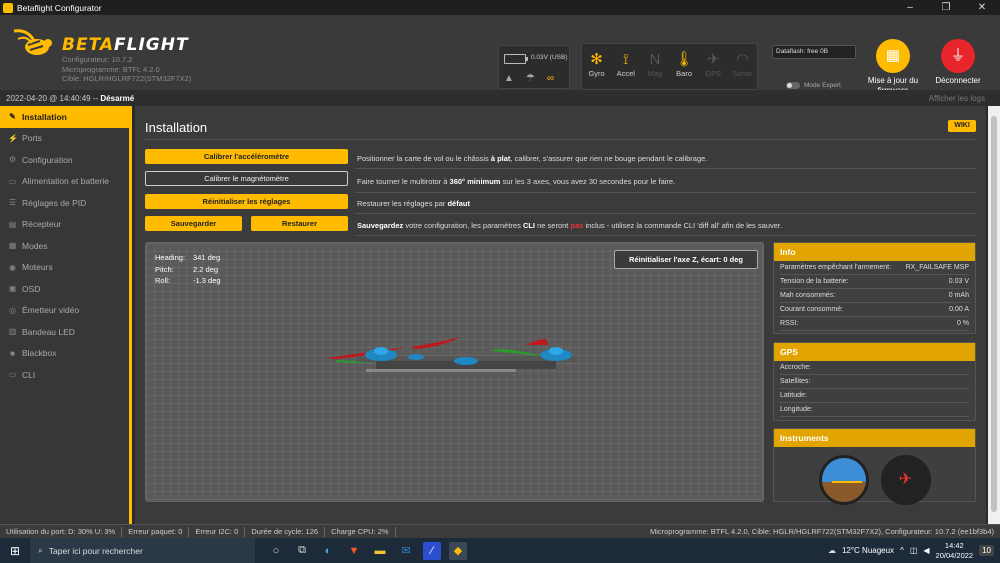  I want to click on info-row-label: RSSI:, so click(789, 323).